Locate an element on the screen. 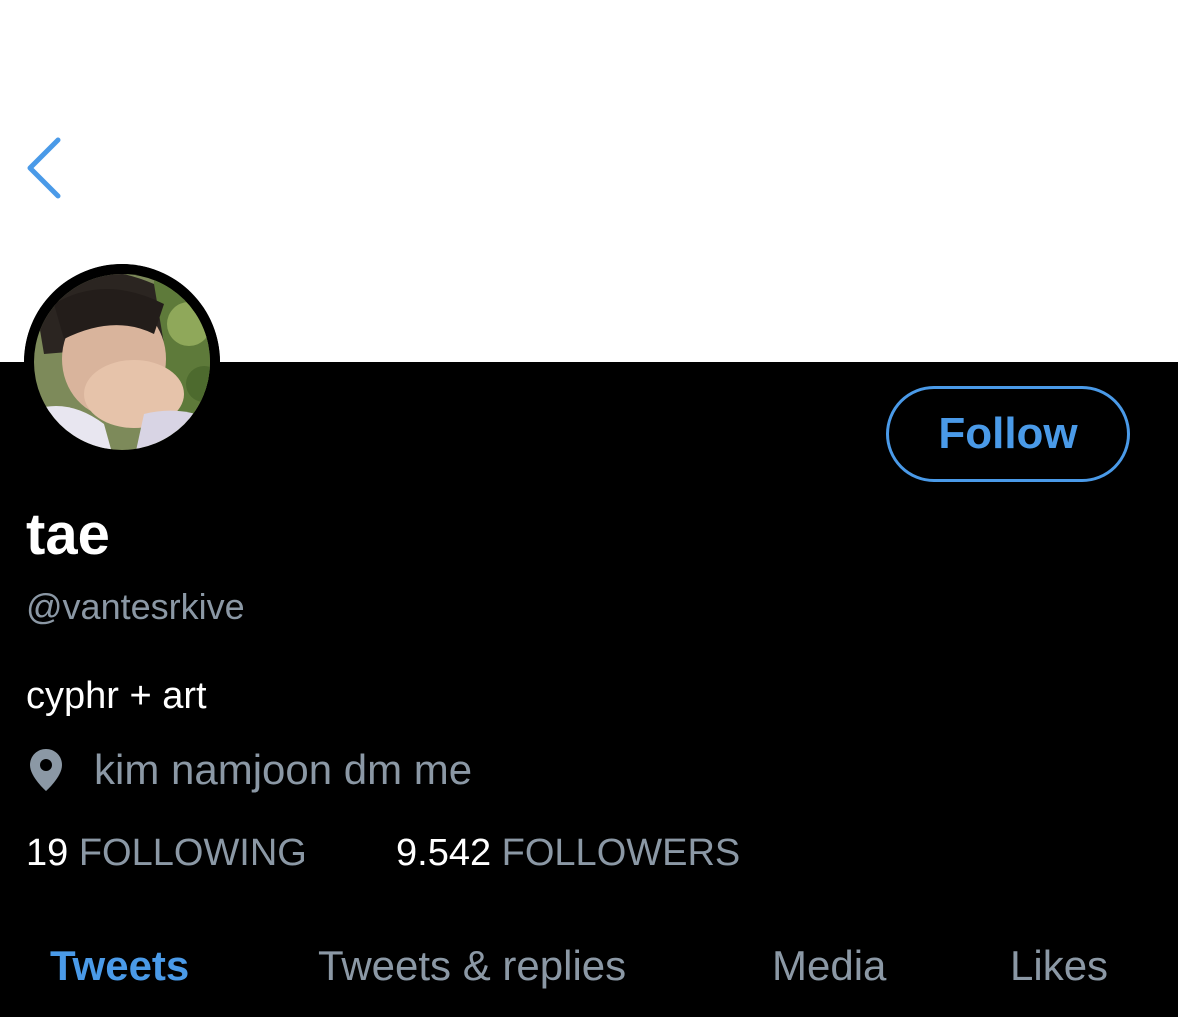  tab-media: Media is located at coordinates (829, 966).